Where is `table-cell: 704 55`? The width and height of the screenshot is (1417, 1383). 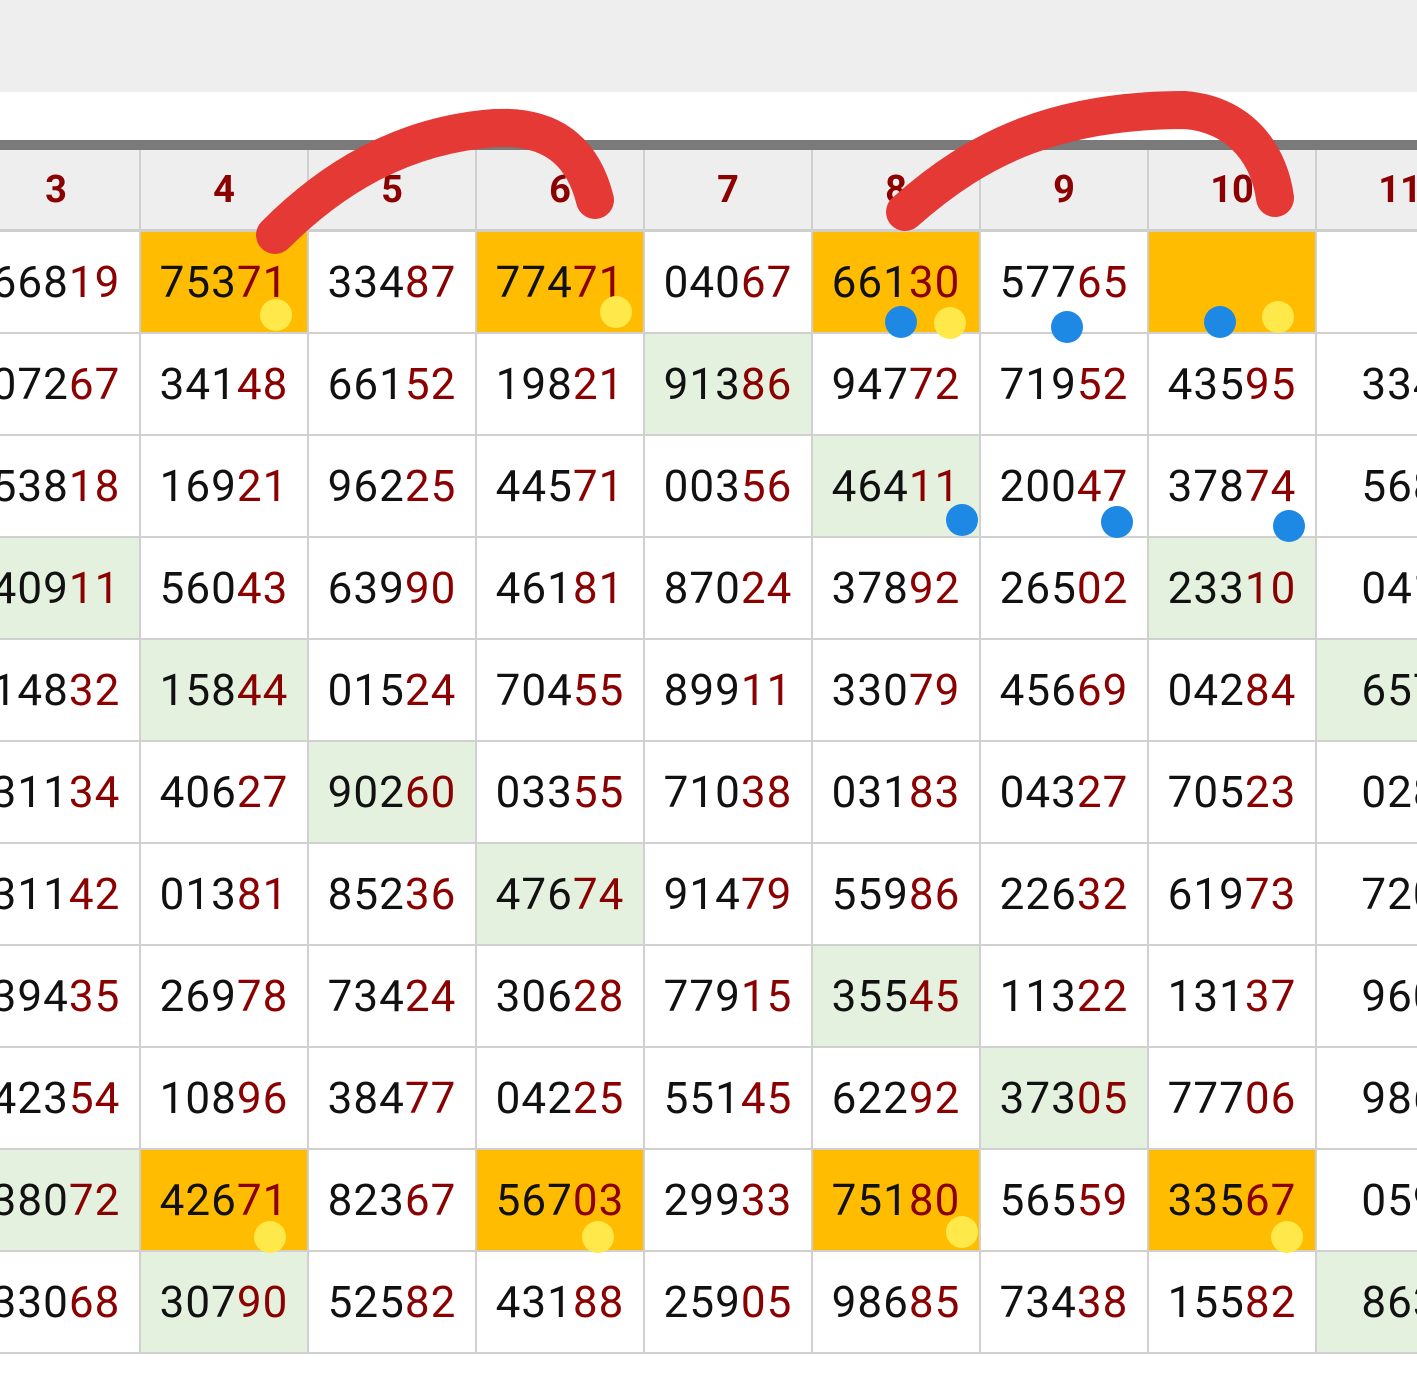
table-cell: 704 55 is located at coordinates (561, 691).